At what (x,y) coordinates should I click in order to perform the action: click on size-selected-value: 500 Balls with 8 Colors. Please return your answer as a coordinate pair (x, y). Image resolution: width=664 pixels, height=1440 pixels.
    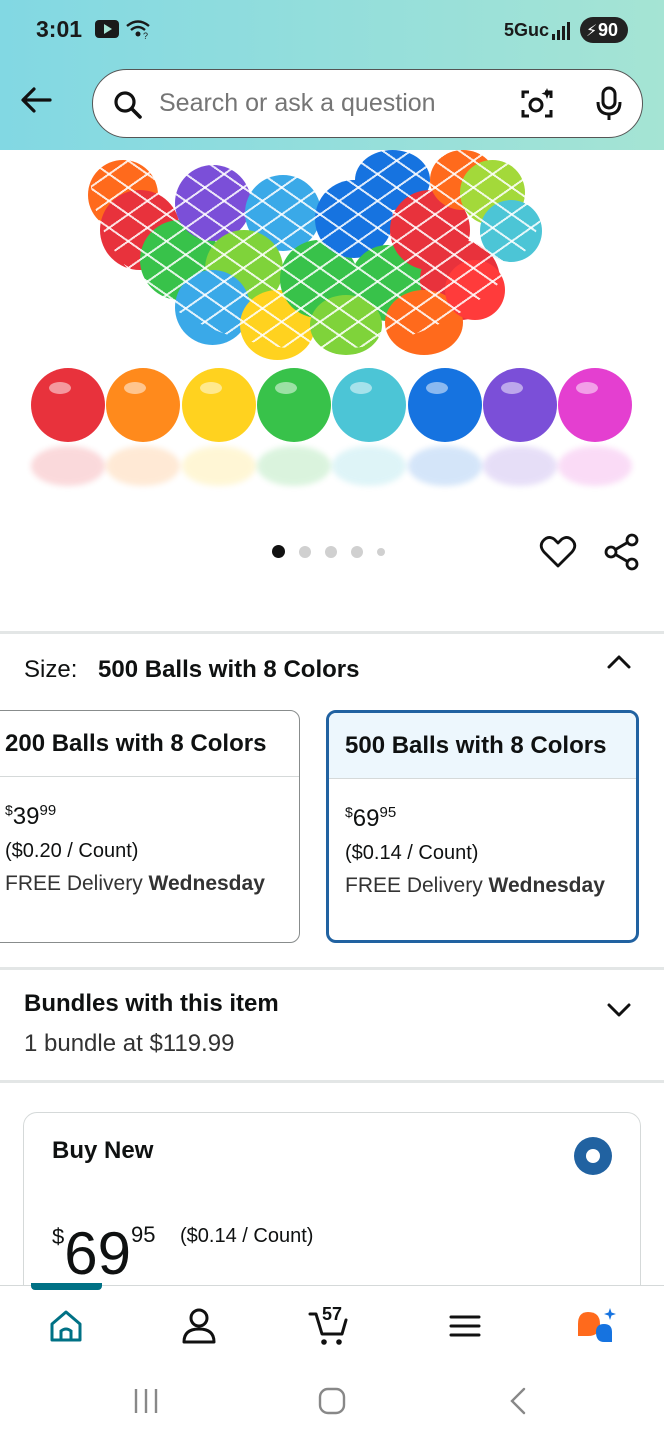
    Looking at the image, I should click on (229, 669).